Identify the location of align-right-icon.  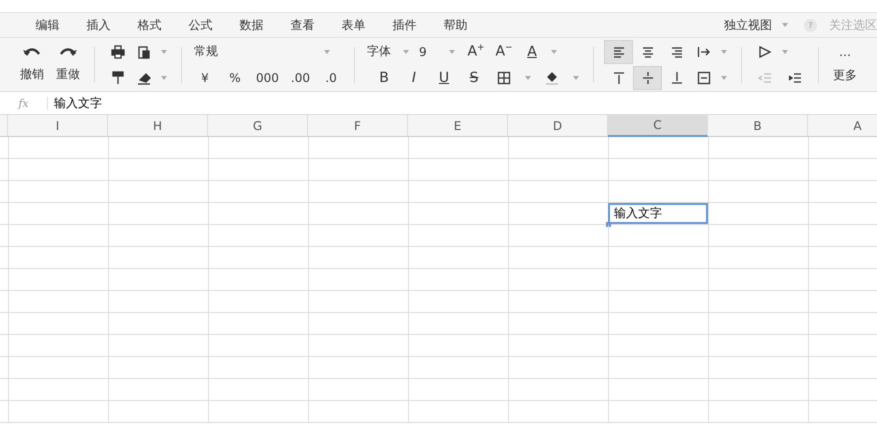
(677, 51).